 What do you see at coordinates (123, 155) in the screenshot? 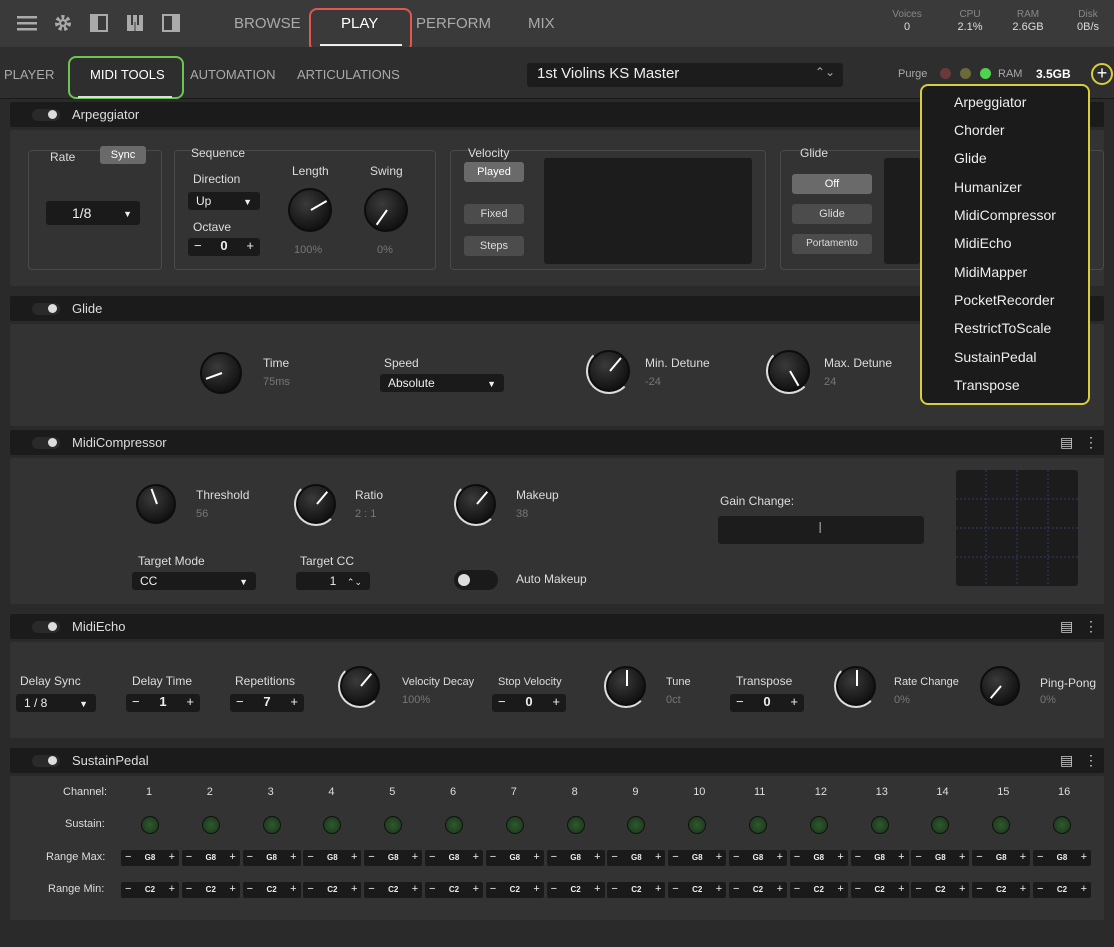
I see `sync-button: Sync` at bounding box center [123, 155].